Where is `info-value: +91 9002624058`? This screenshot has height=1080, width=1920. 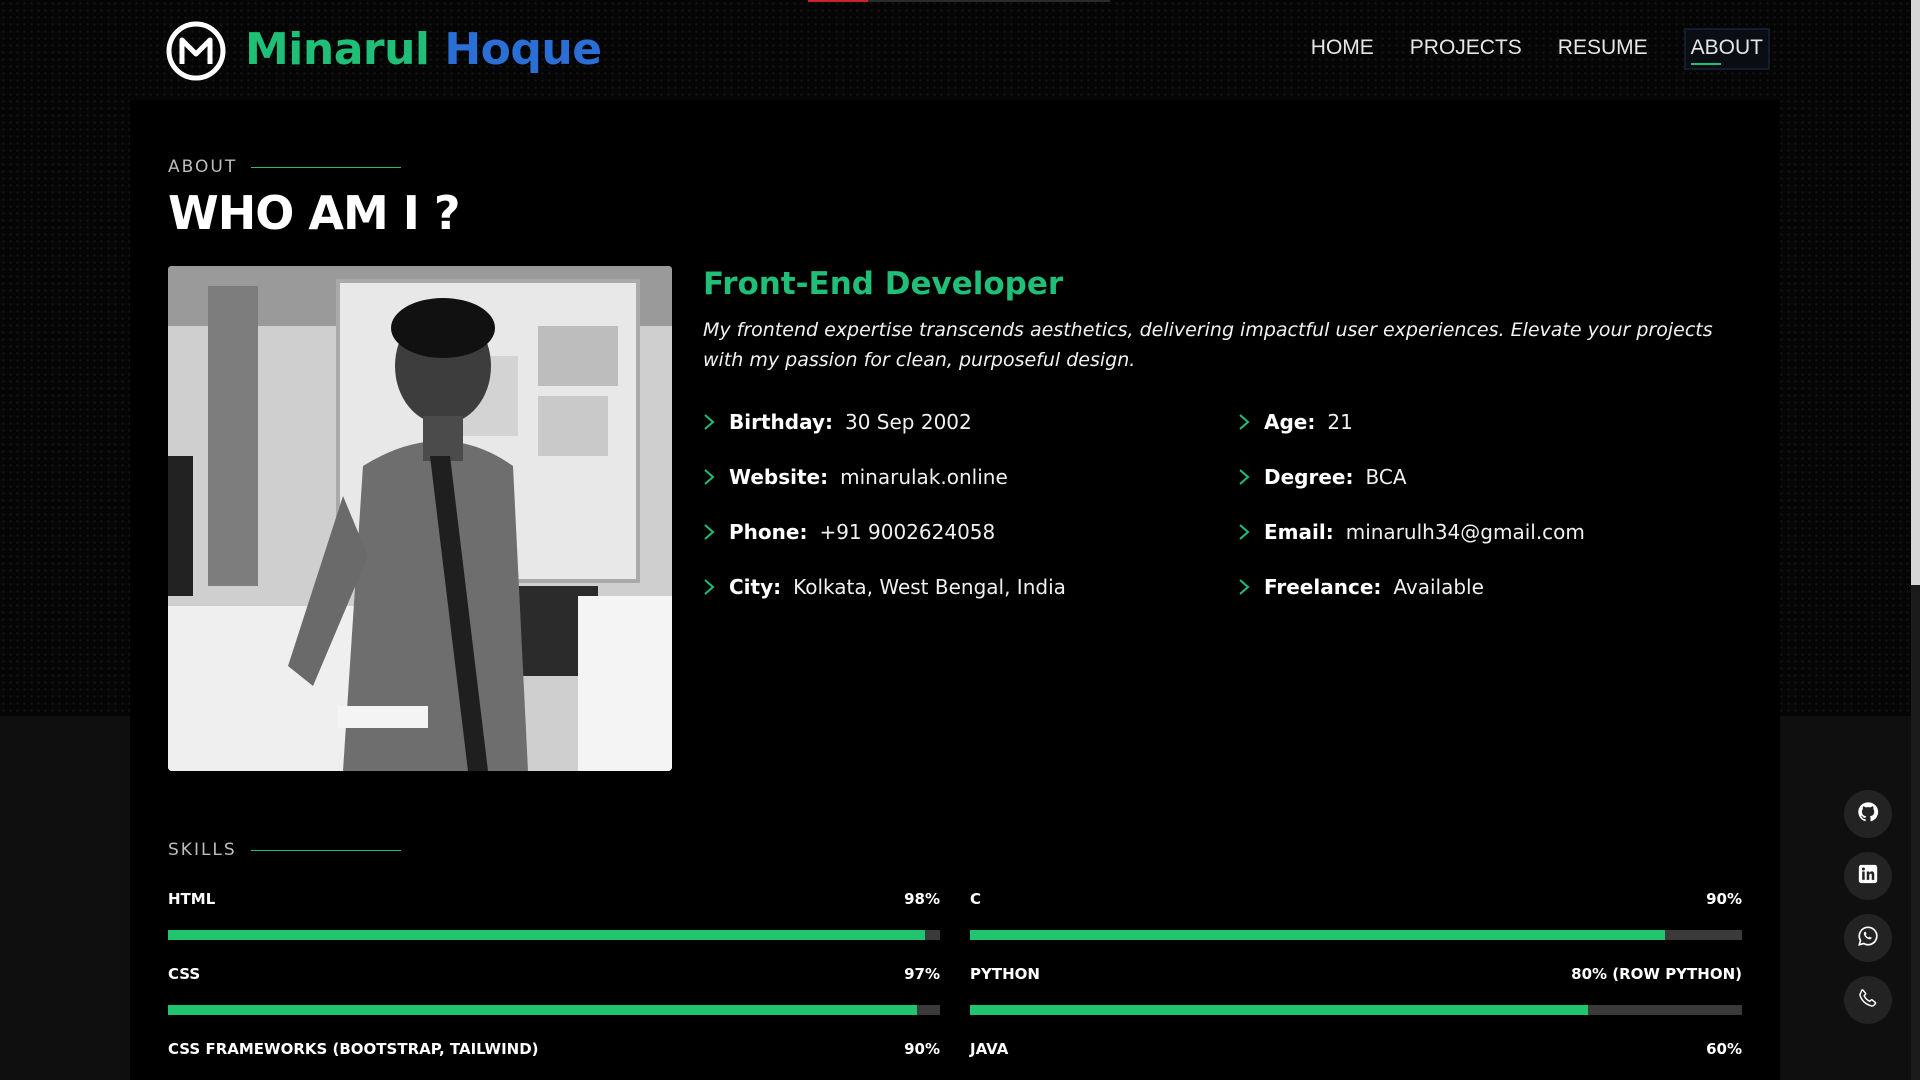
info-value: +91 9002624058 is located at coordinates (907, 531).